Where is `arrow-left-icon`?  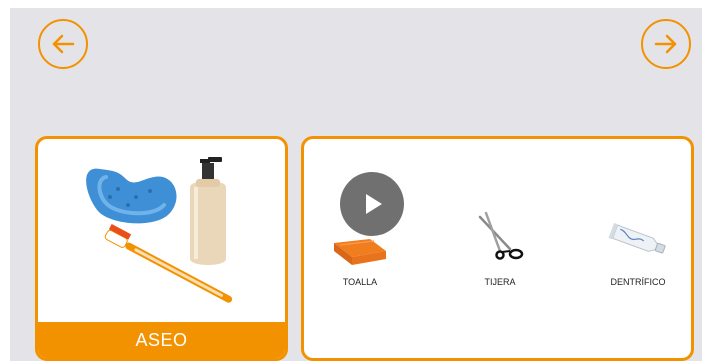 arrow-left-icon is located at coordinates (63, 44).